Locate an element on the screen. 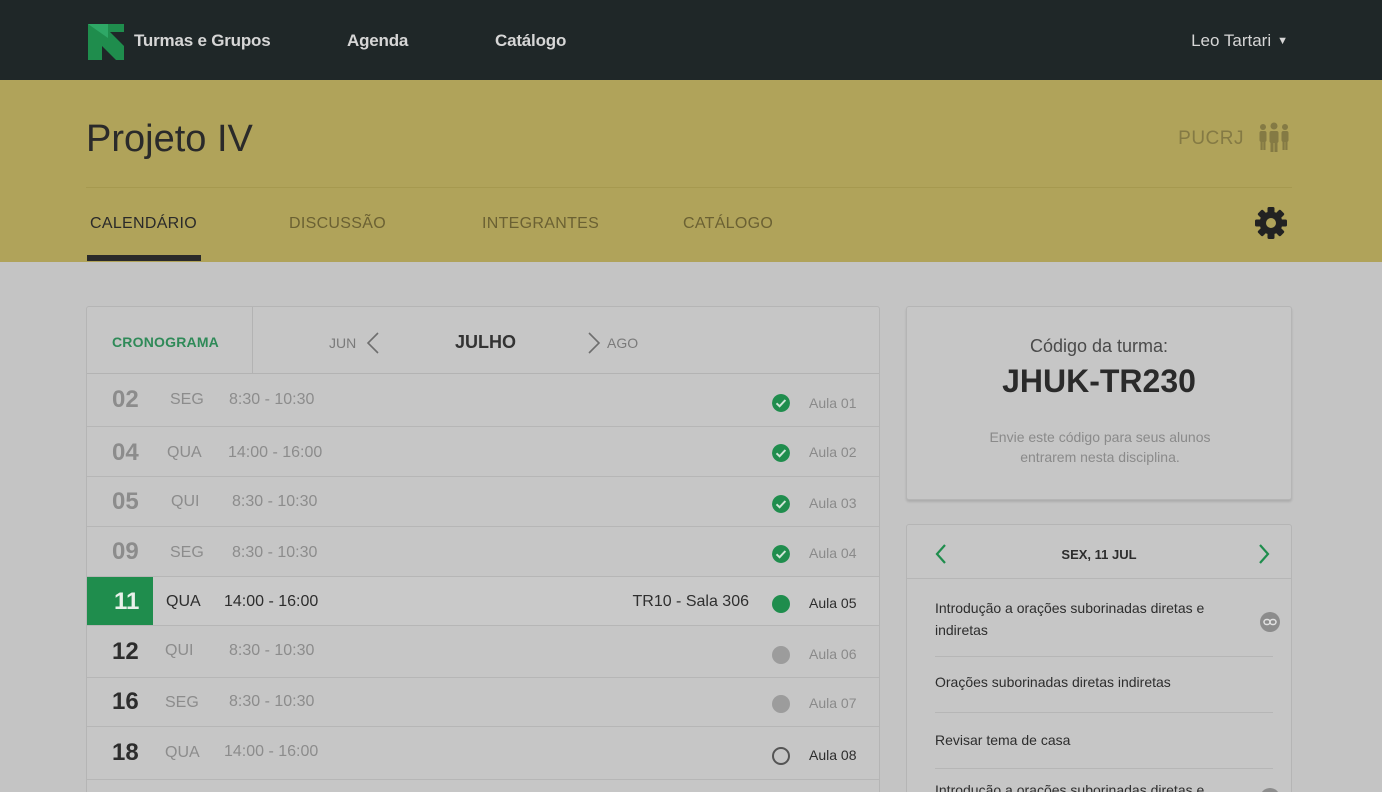 This screenshot has width=1382, height=792. day-detail-header: SEX, 11 JUL is located at coordinates (1099, 552).